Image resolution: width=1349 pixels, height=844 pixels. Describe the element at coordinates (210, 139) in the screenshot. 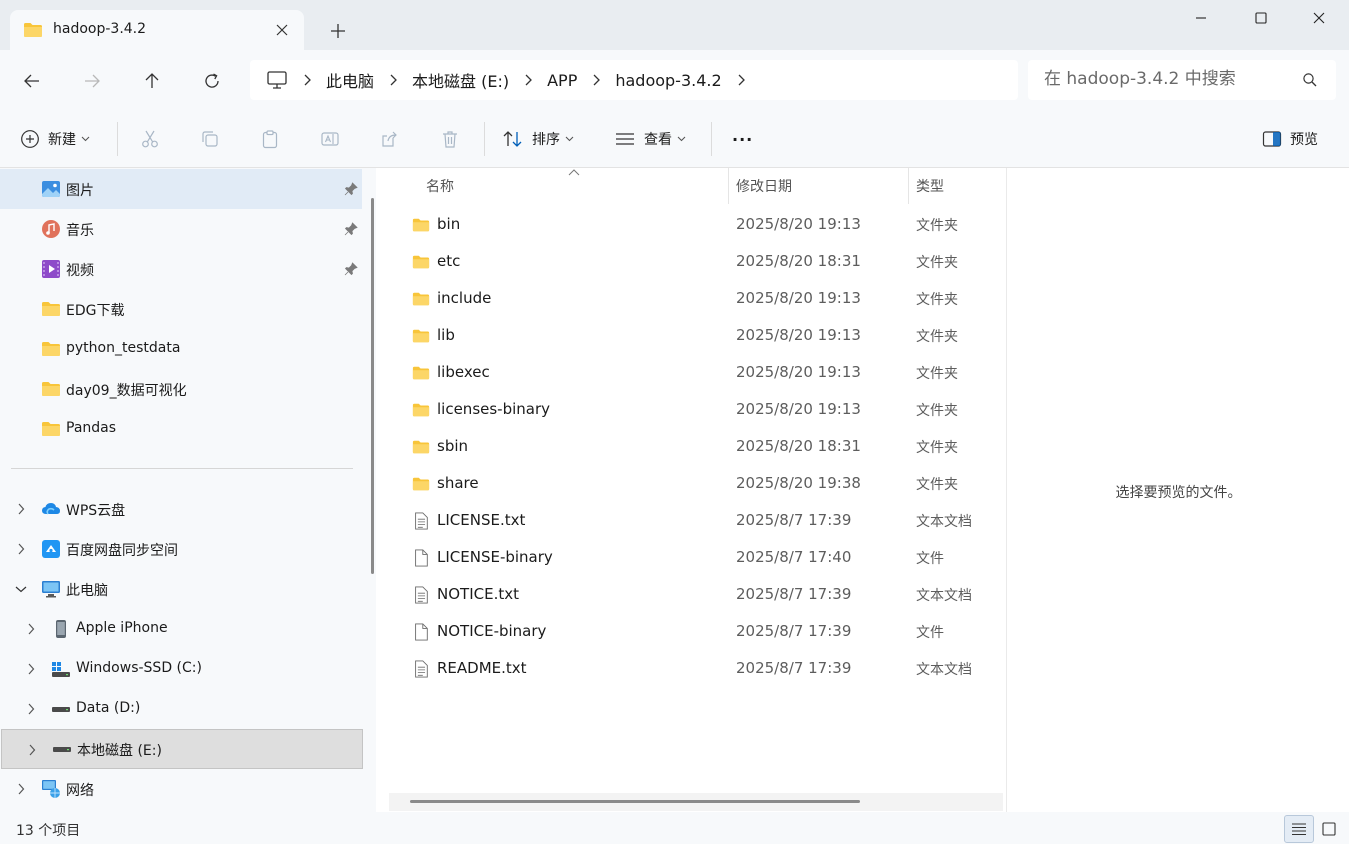

I see `copy-button` at that location.